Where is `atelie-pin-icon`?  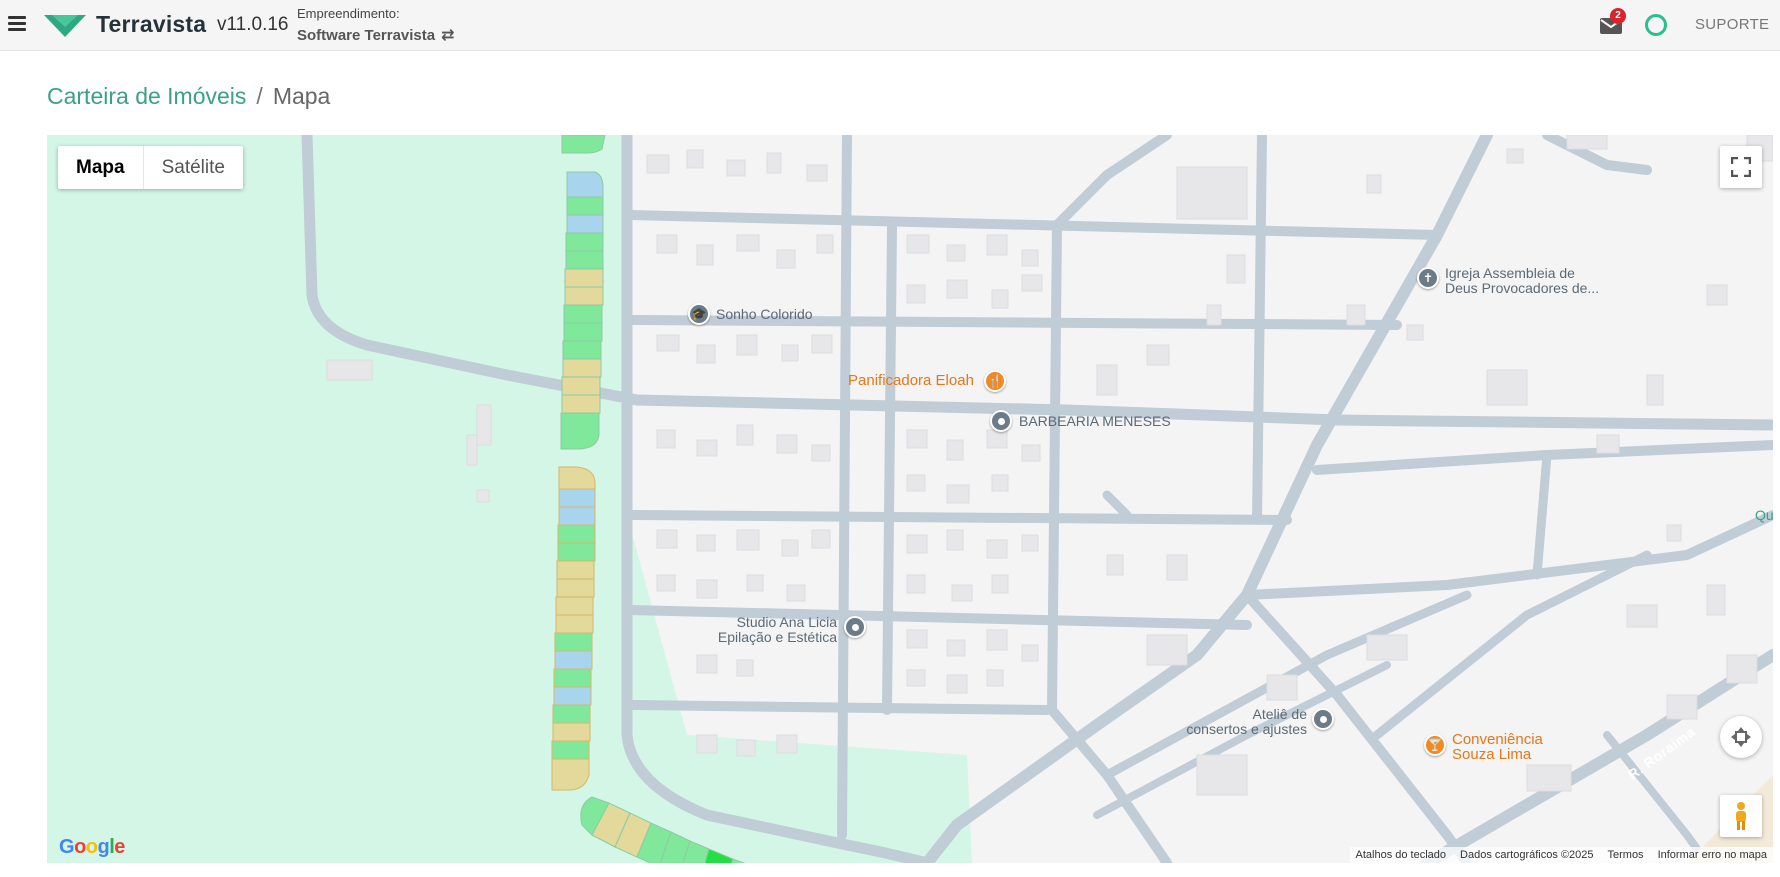
atelie-pin-icon is located at coordinates (1323, 719).